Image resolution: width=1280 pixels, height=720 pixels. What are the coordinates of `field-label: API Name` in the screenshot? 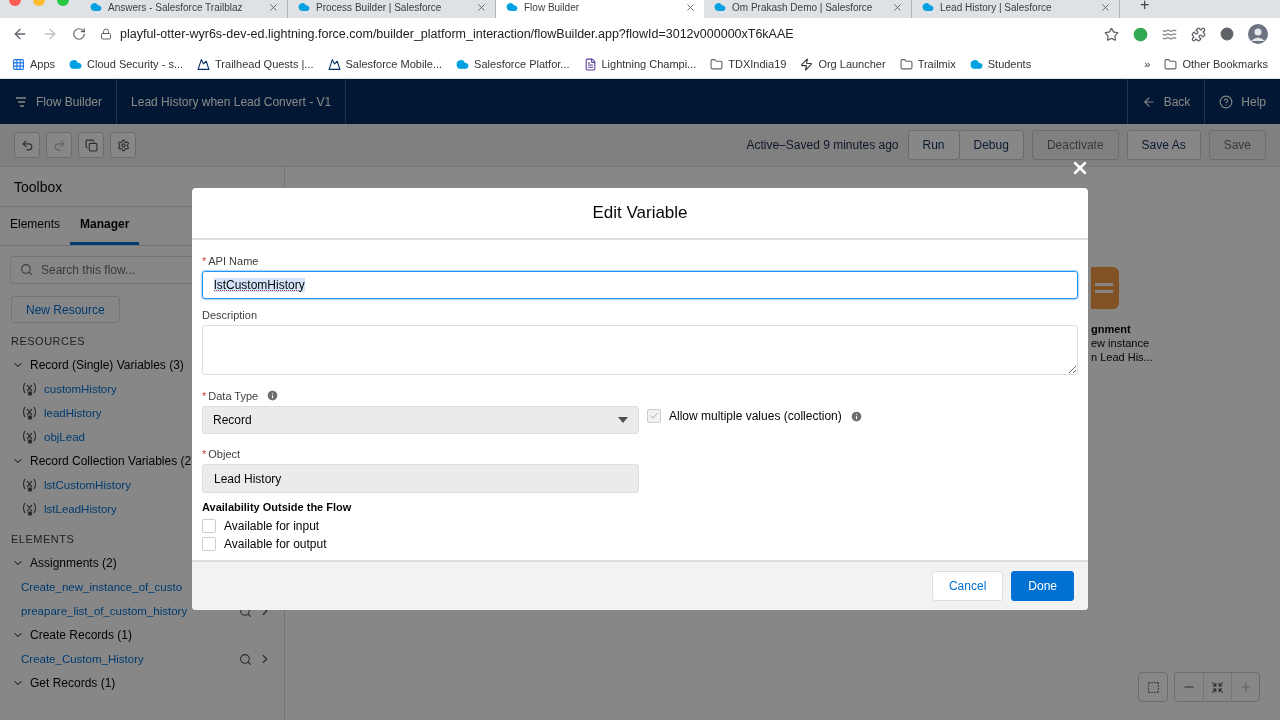 It's located at (233, 261).